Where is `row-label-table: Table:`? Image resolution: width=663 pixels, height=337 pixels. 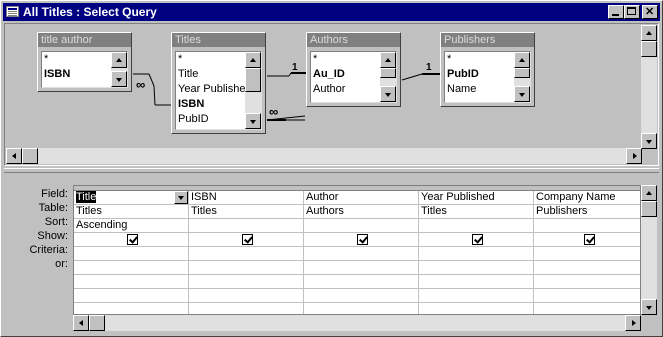 row-label-table: Table: is located at coordinates (53, 208).